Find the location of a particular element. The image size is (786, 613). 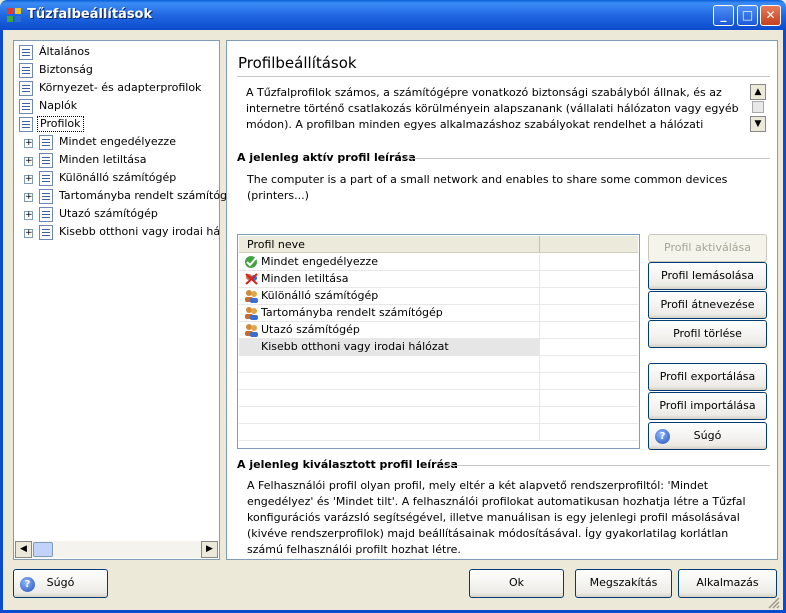

help-button-label: Súgó is located at coordinates (707, 435).